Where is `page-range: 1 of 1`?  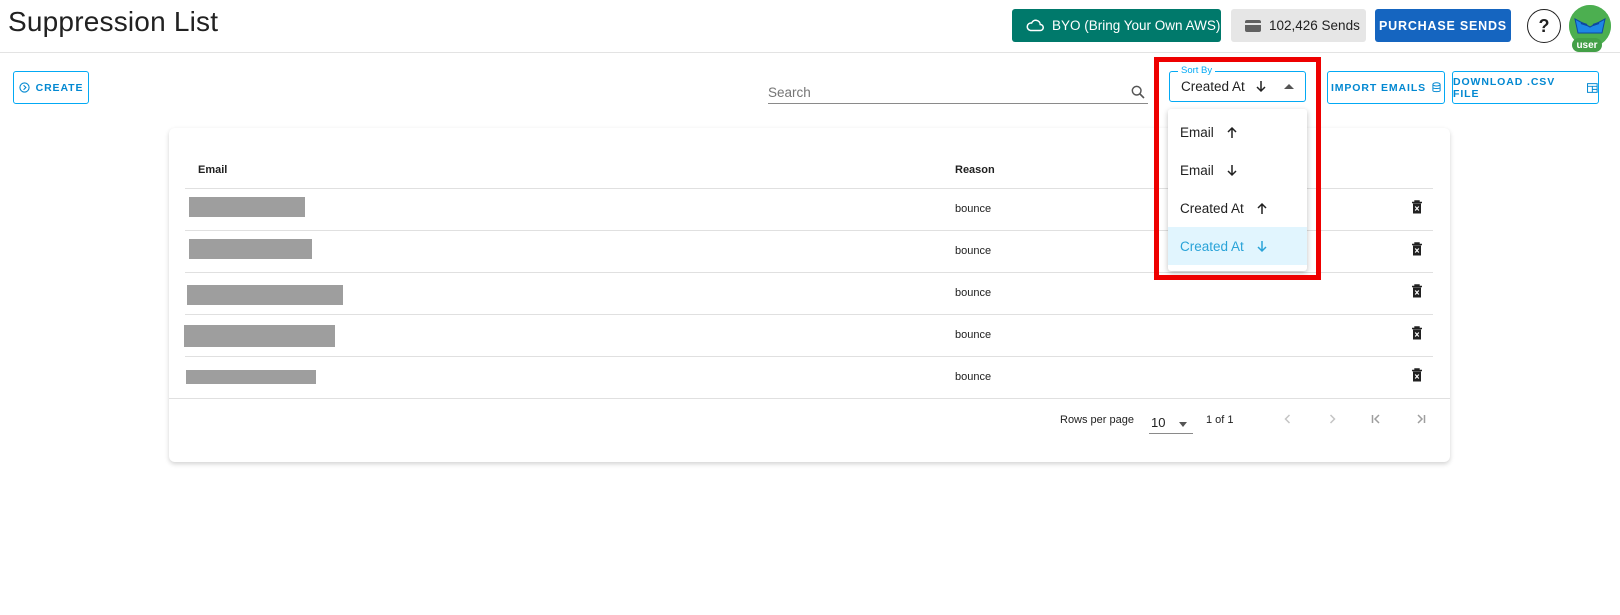
page-range: 1 of 1 is located at coordinates (1220, 420).